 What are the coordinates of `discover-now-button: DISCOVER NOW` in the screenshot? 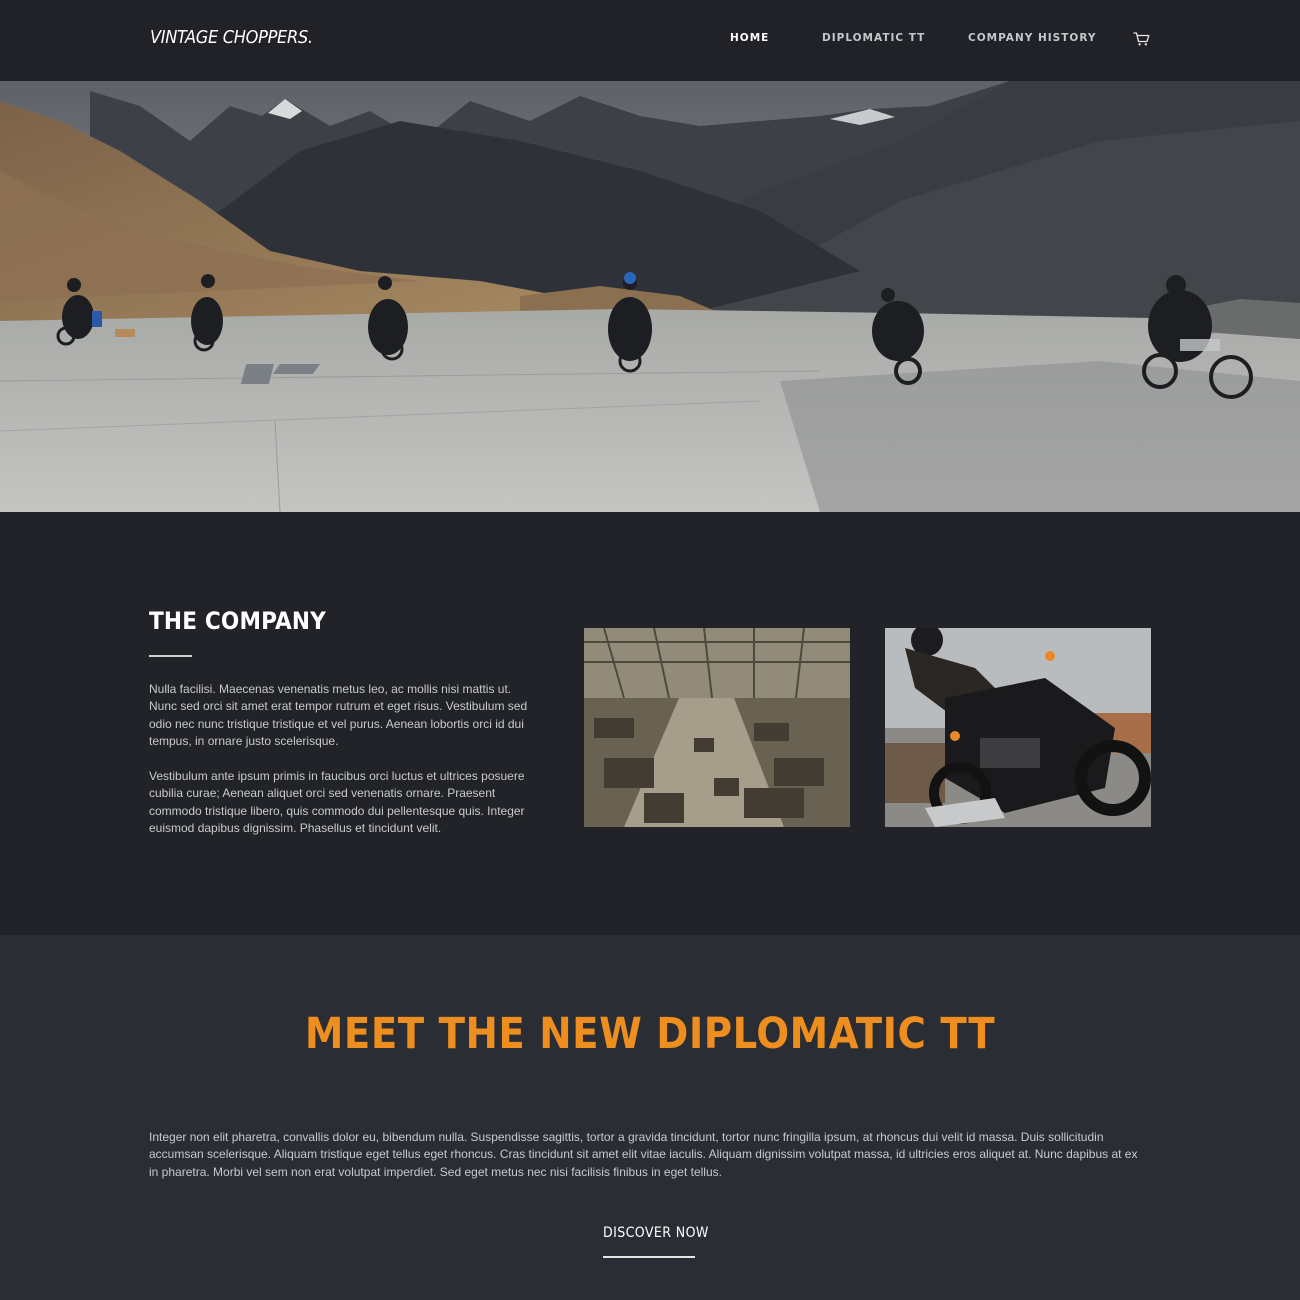 It's located at (656, 1233).